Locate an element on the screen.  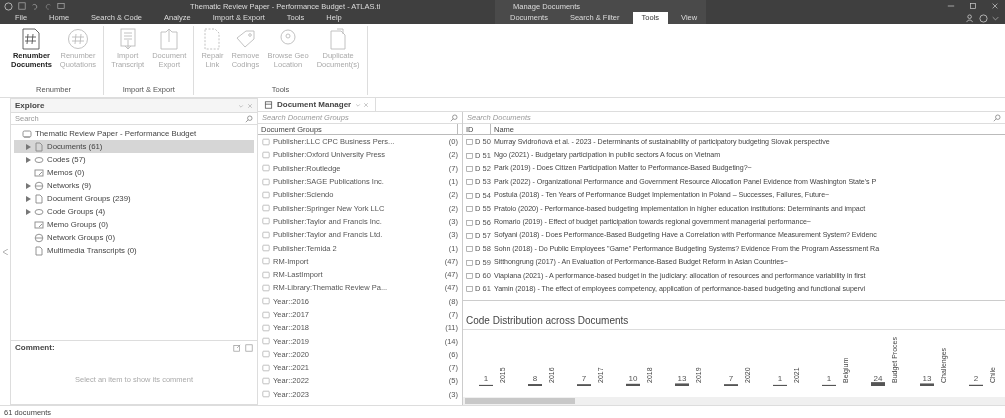
minimize-icon is located at coordinates (951, 6).